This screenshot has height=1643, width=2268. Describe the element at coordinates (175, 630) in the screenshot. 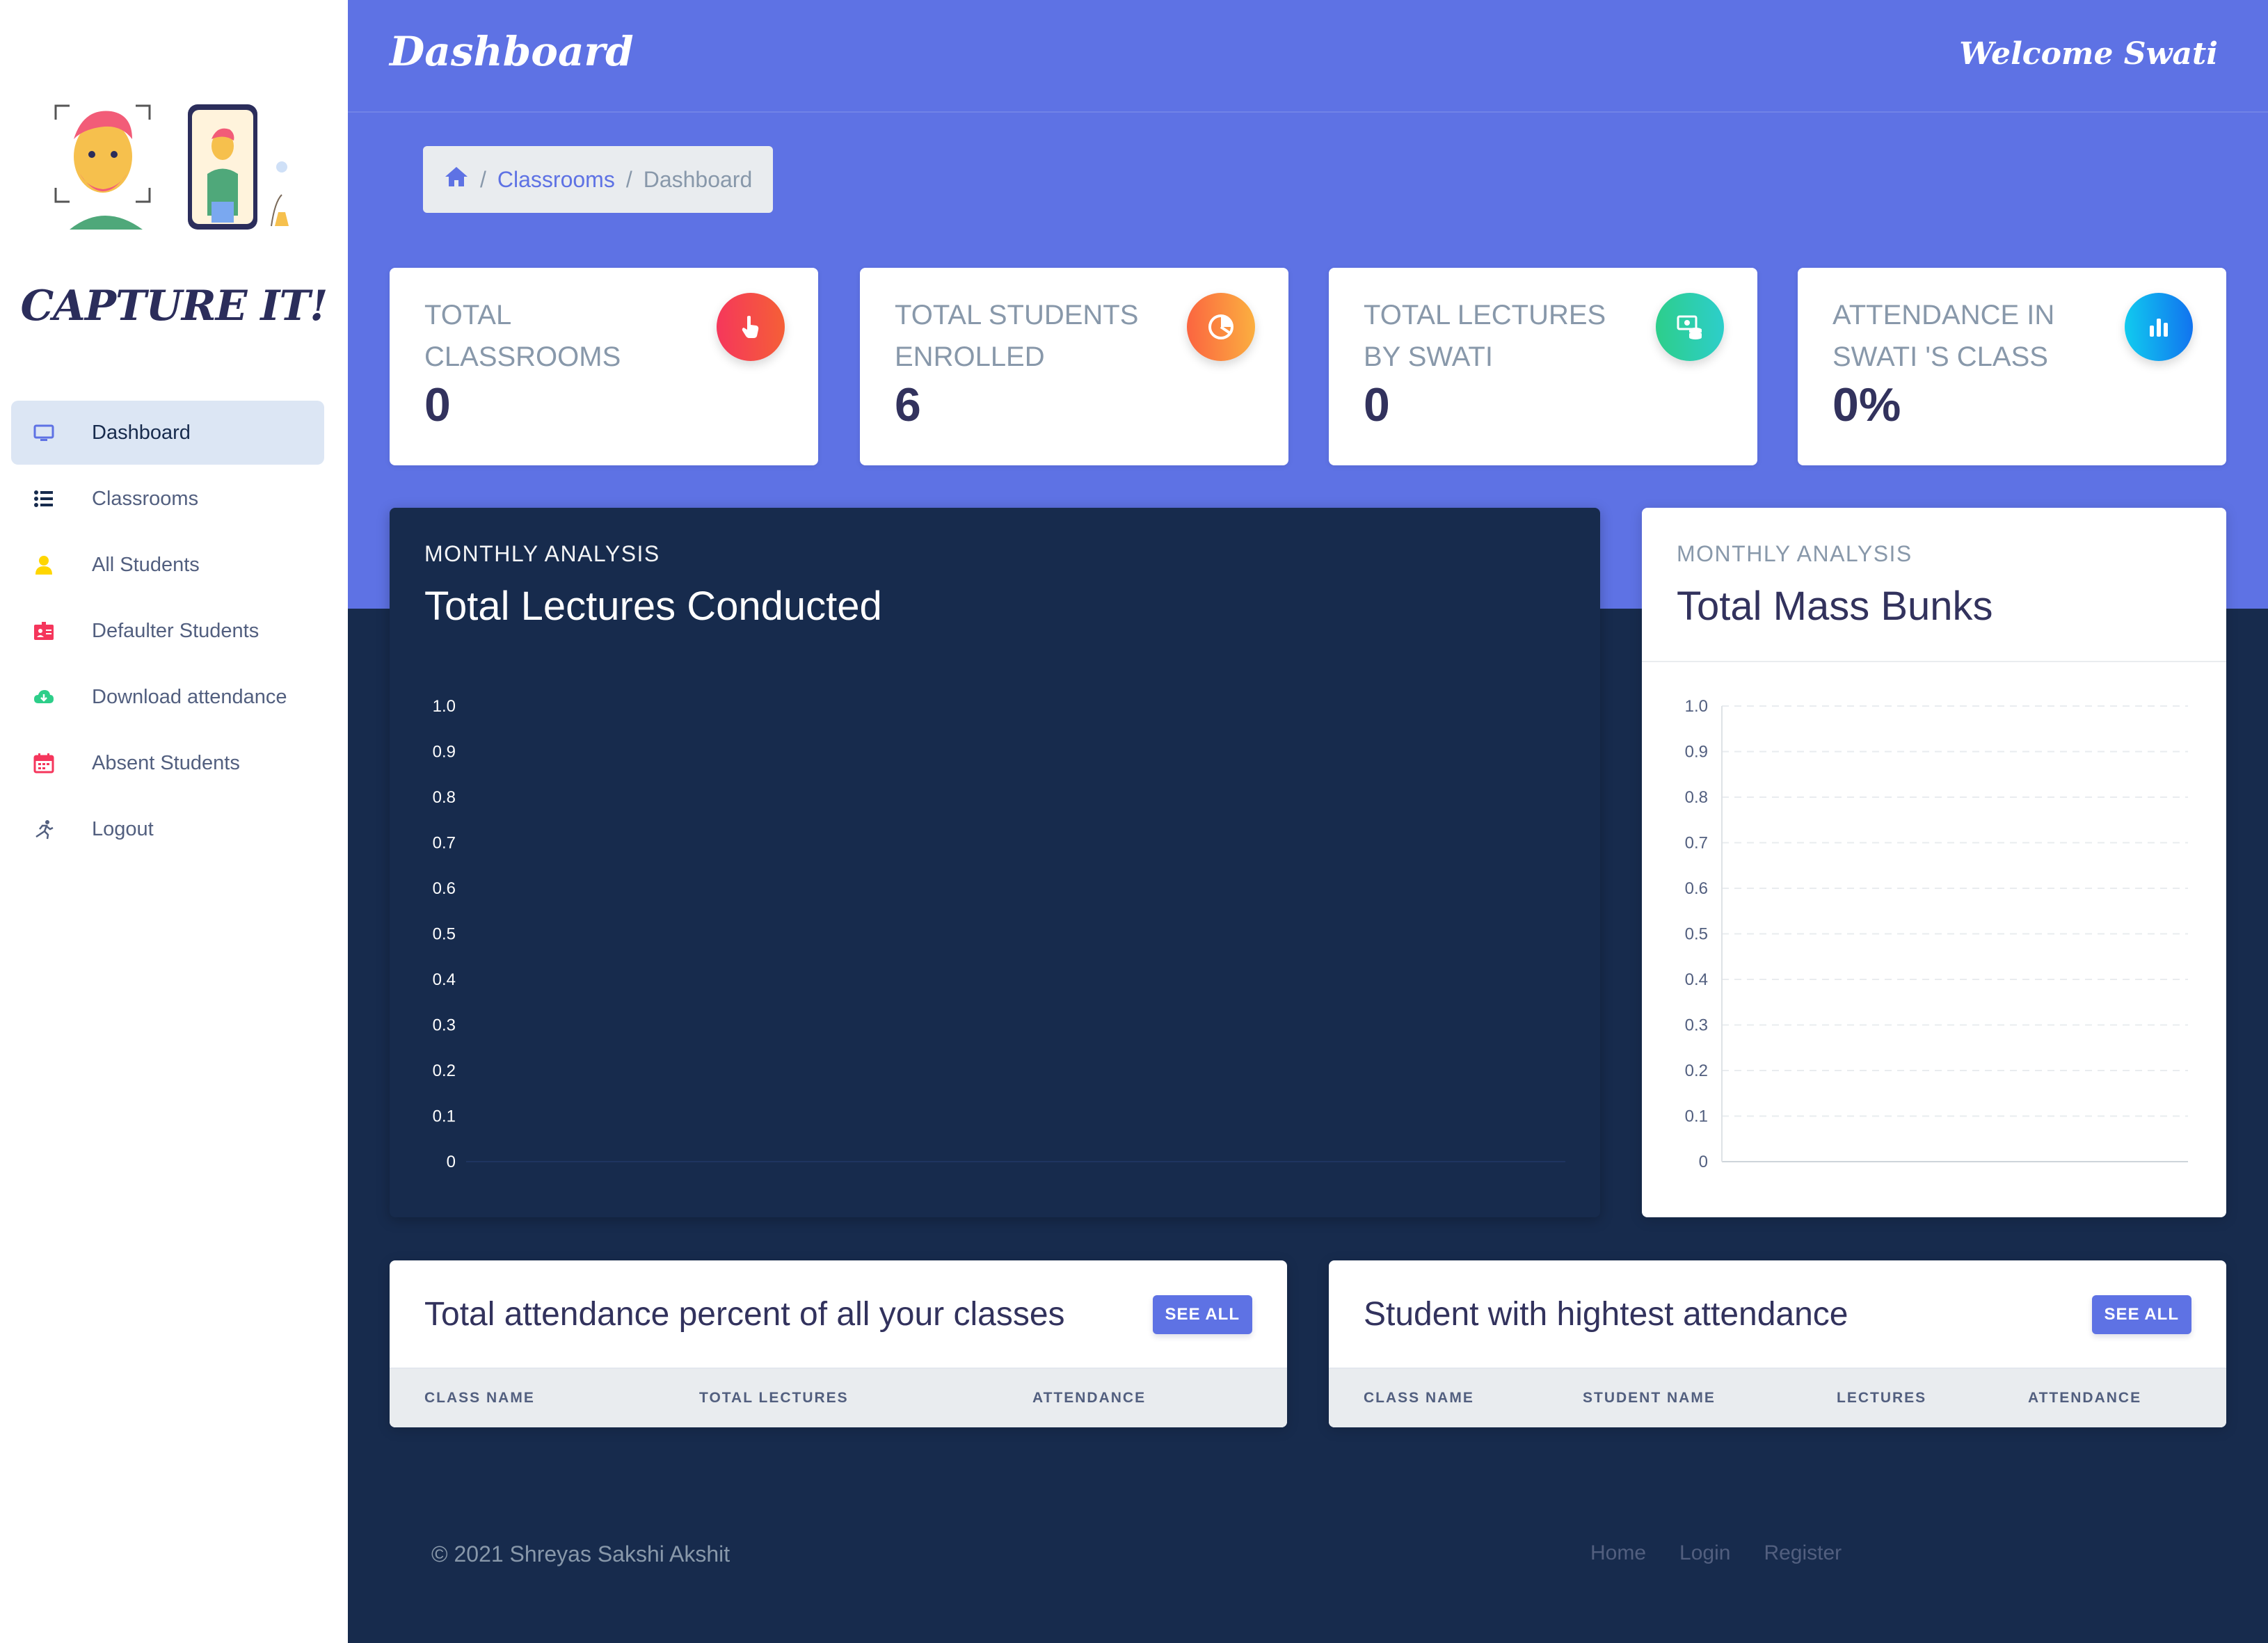

I see `sidebar-item-label: Defaulter Students` at that location.